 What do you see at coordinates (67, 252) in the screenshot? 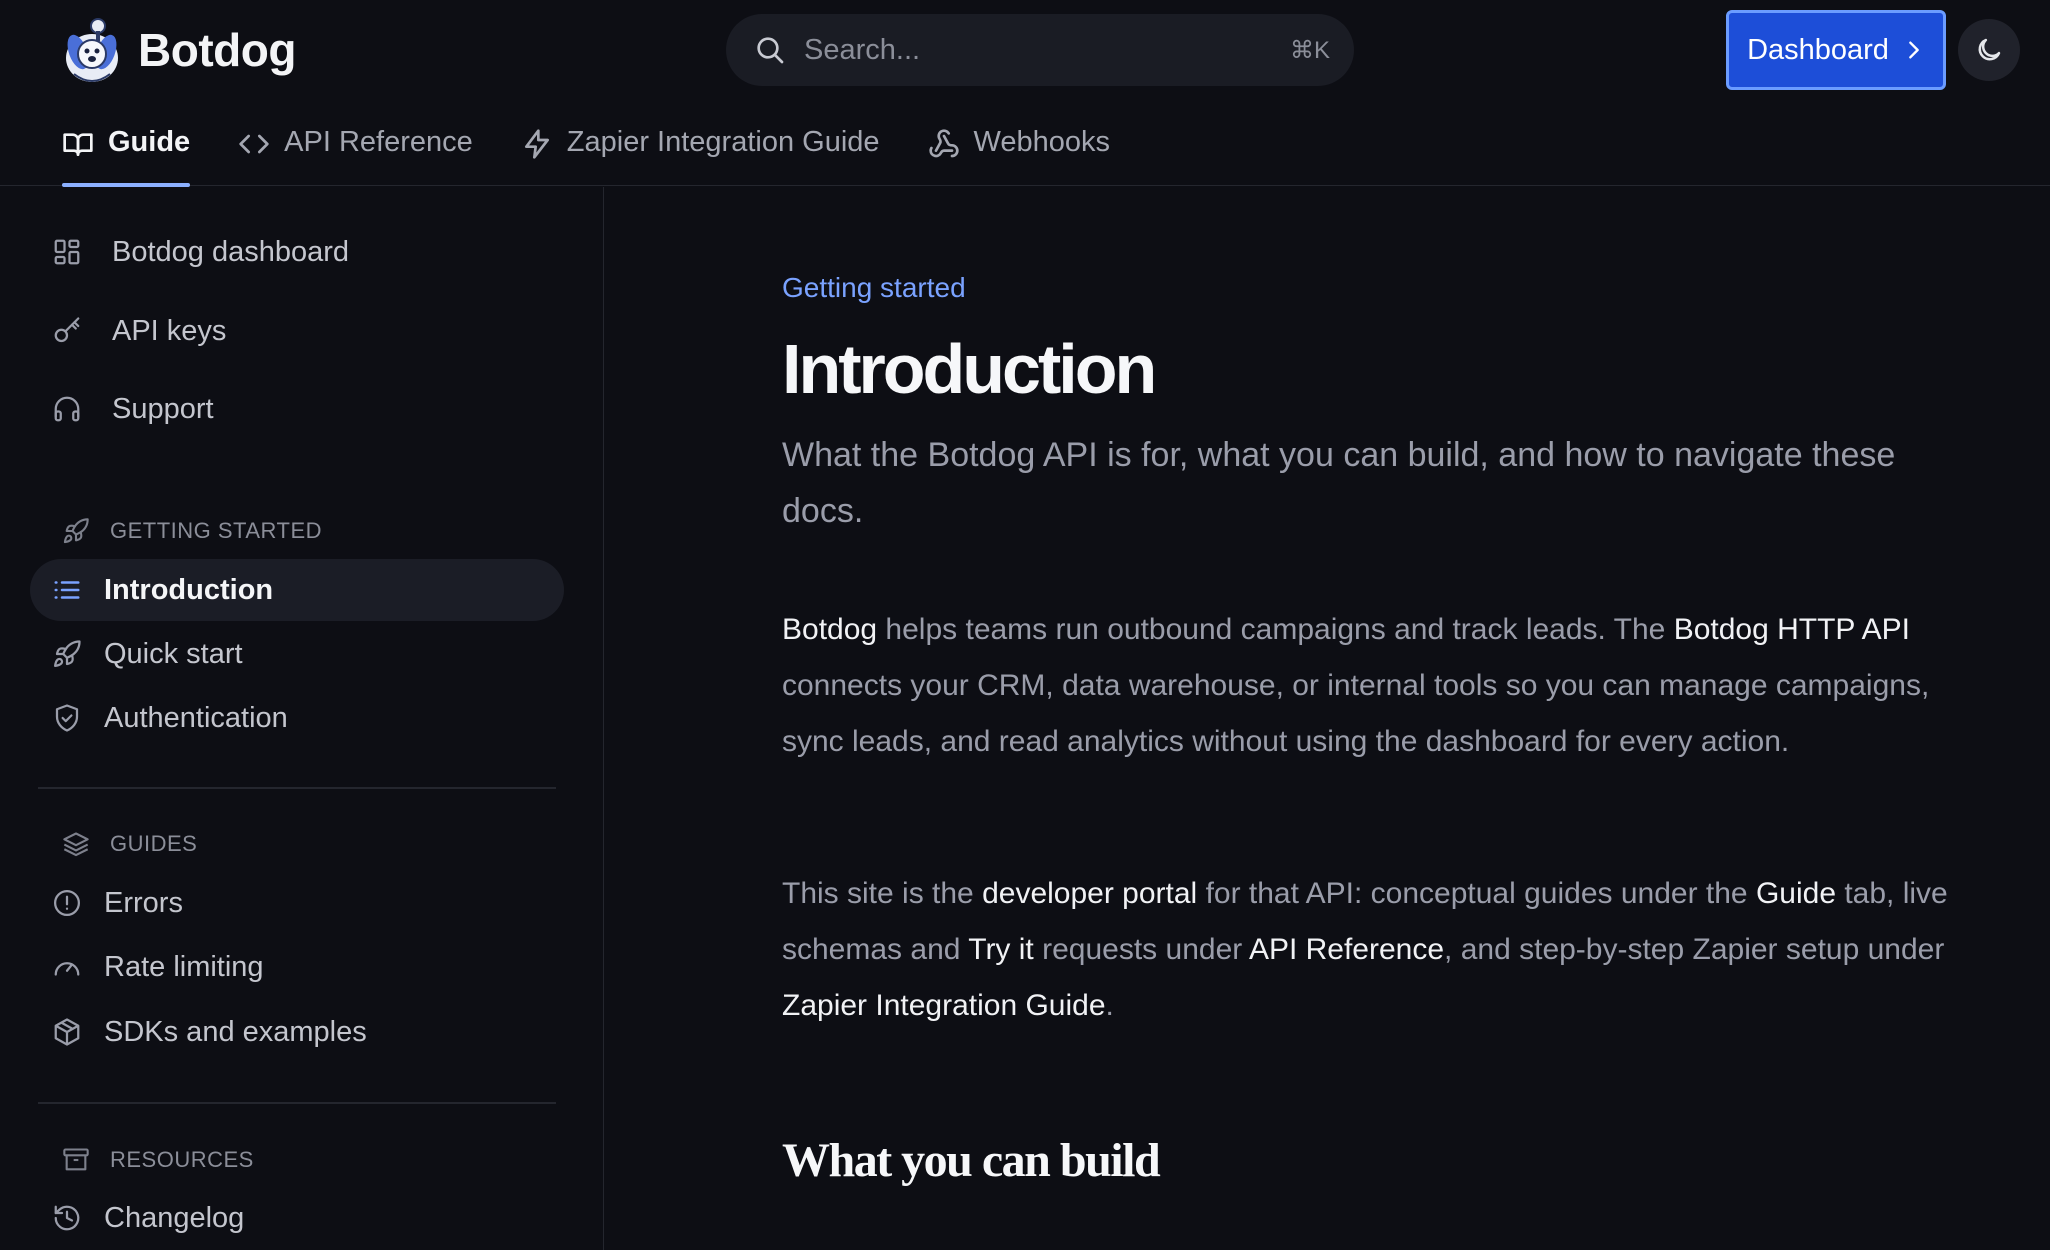
I see `grid-icon` at bounding box center [67, 252].